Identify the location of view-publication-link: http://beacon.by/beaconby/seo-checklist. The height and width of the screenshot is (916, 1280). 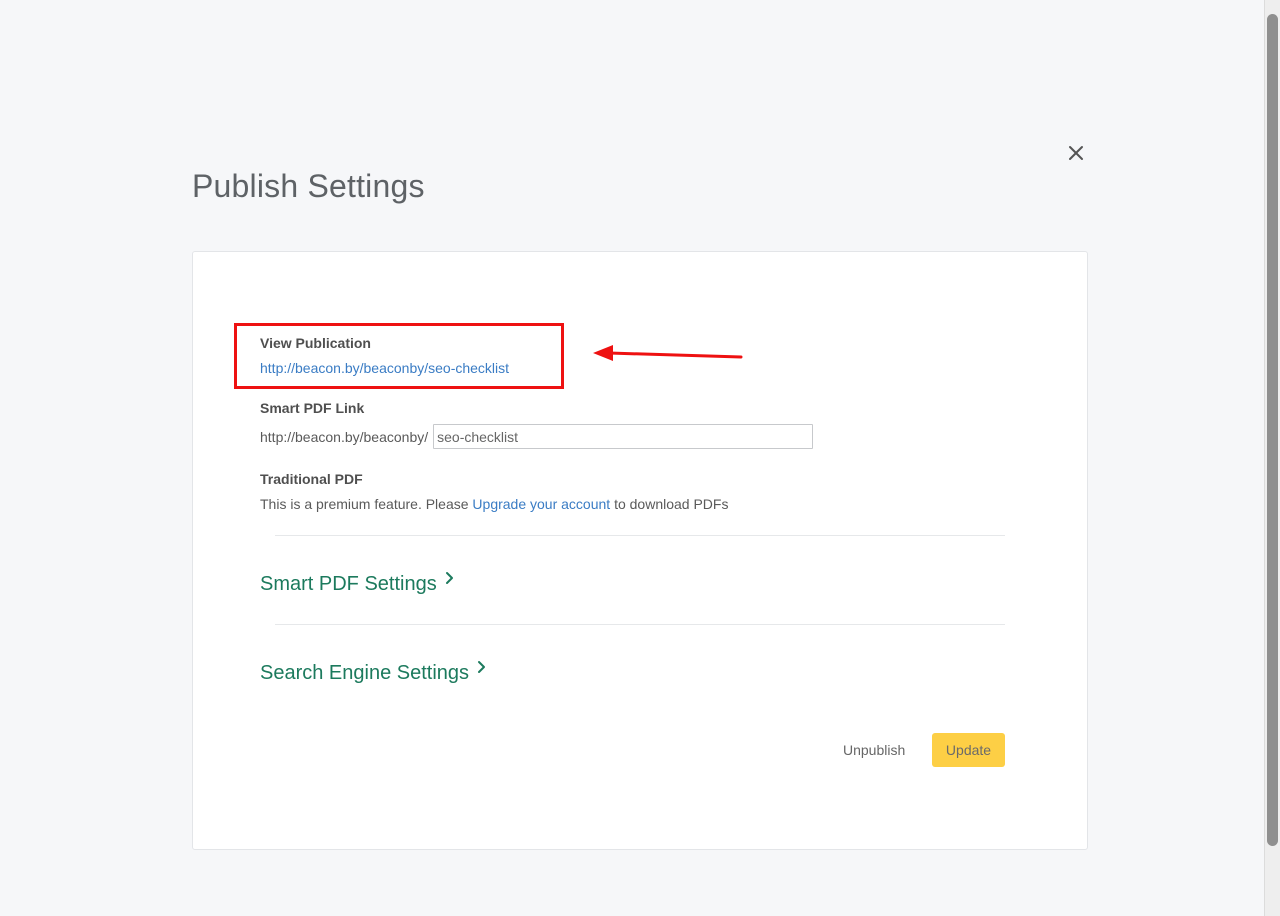
(384, 368).